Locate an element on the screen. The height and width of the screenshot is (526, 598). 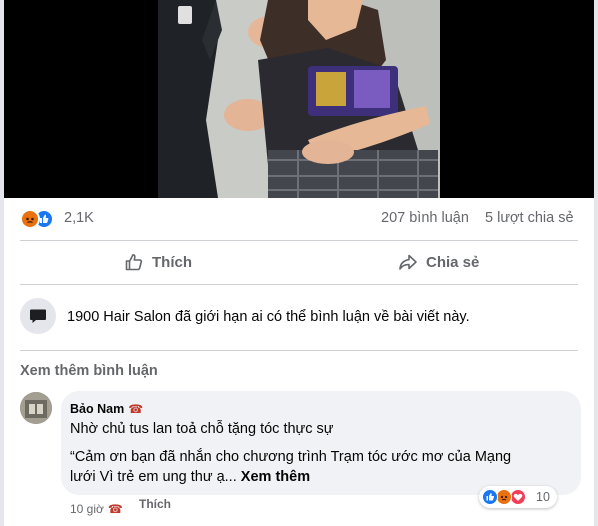
actions-divider is located at coordinates (299, 284).